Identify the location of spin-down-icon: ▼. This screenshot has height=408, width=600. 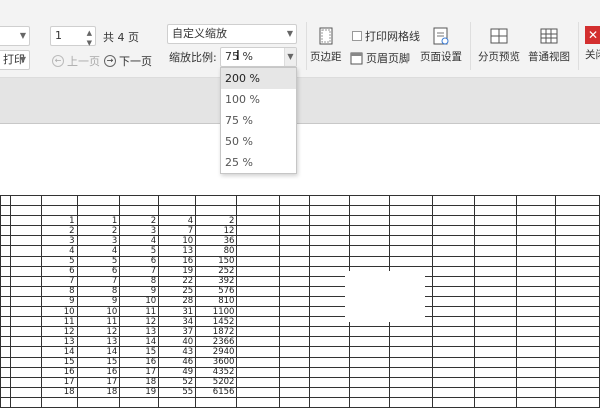
(89, 43).